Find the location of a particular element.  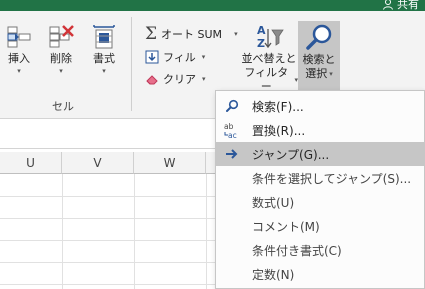

delete-cells-icon is located at coordinates (61, 37).